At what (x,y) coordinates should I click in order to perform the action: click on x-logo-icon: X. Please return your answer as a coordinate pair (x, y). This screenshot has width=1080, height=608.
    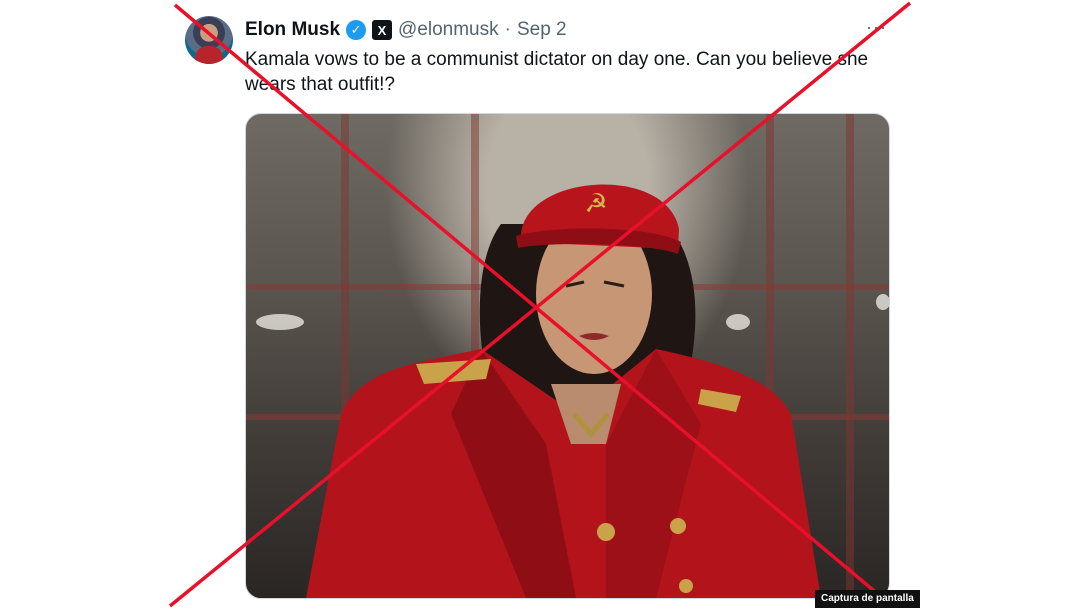
    Looking at the image, I should click on (382, 30).